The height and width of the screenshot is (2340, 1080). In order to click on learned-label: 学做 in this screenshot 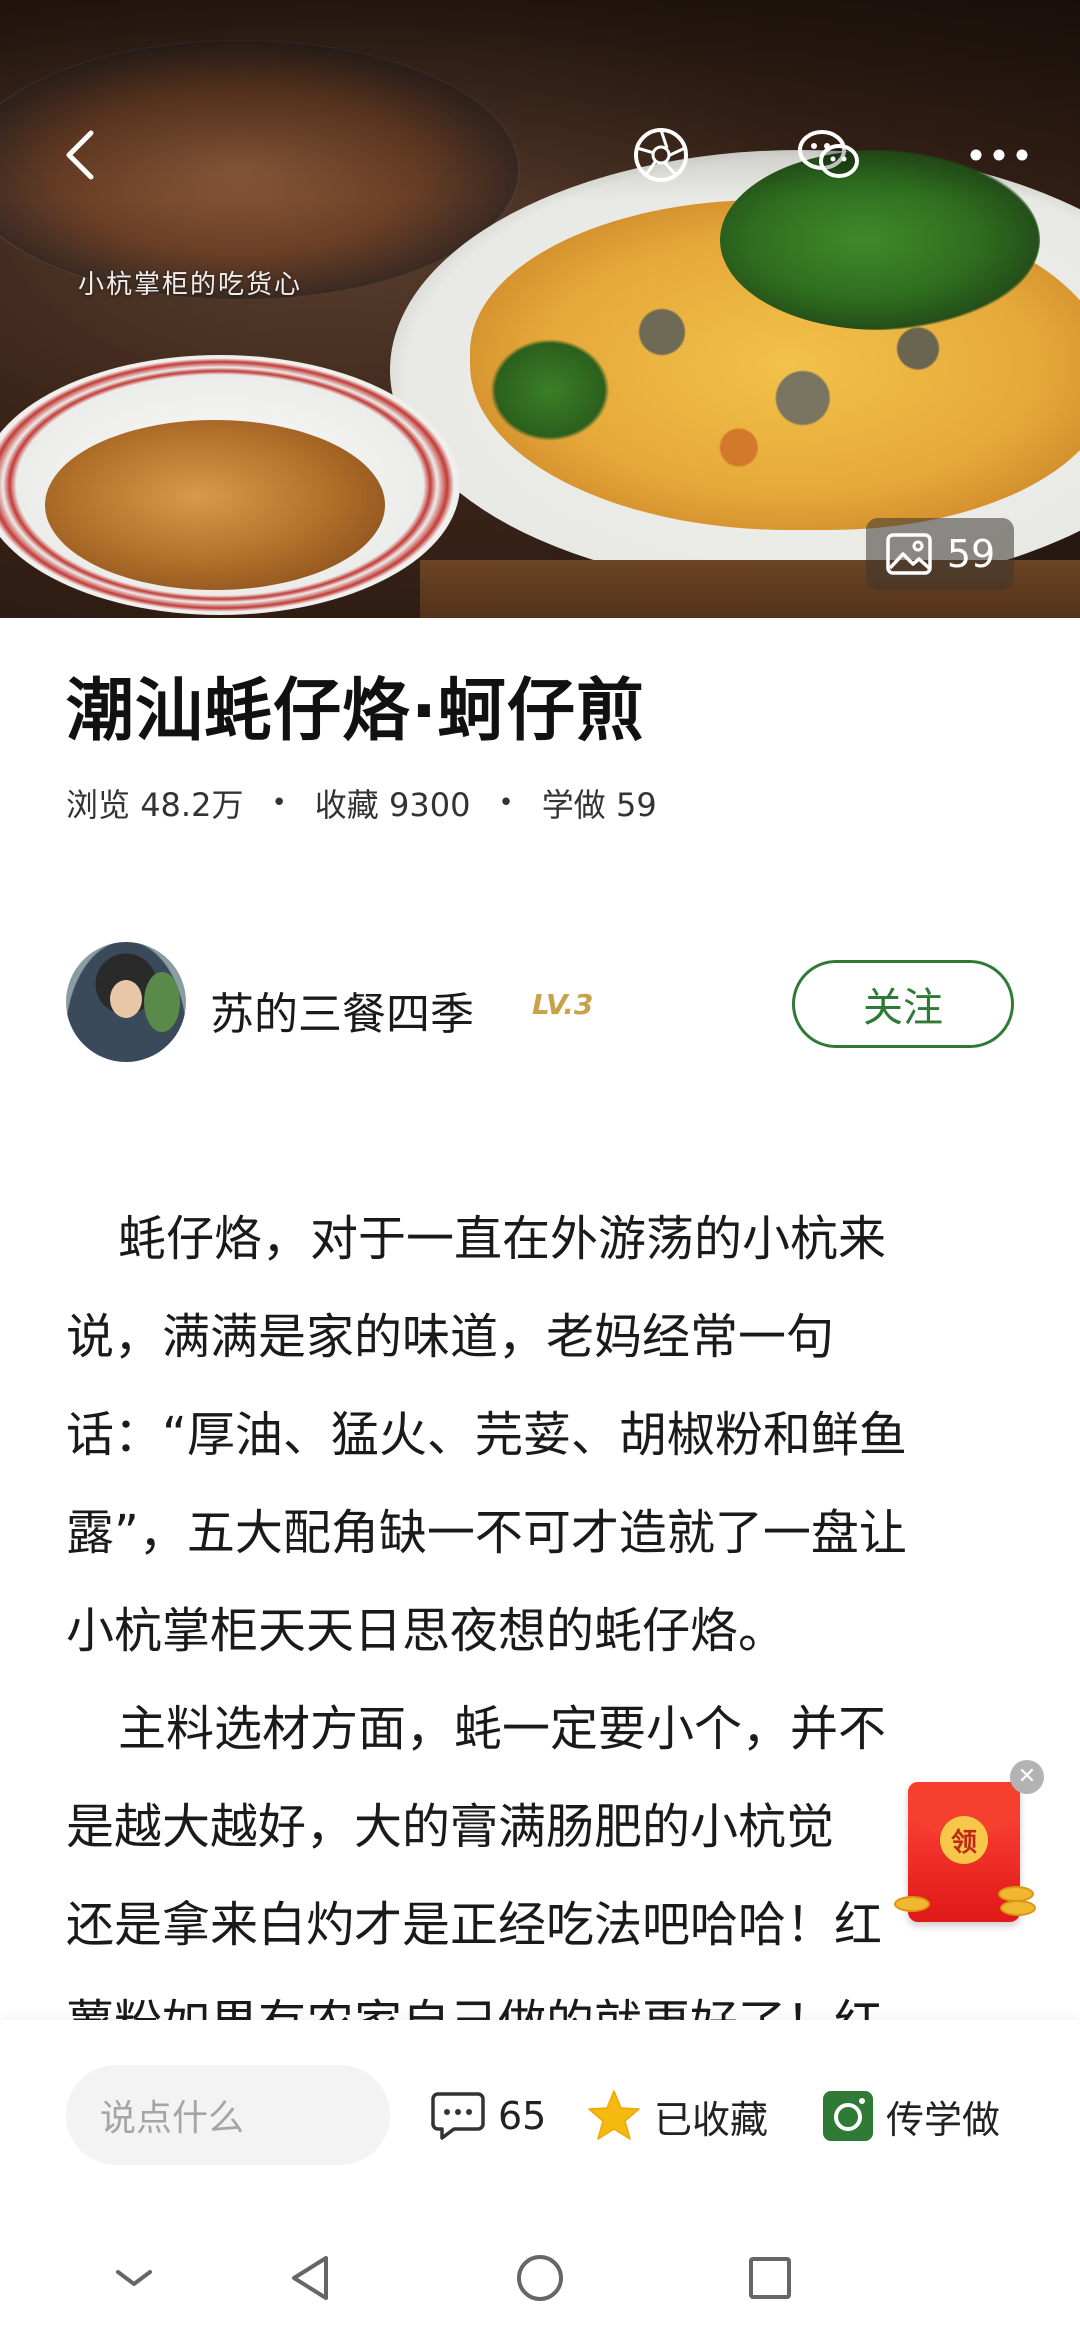, I will do `click(573, 805)`.